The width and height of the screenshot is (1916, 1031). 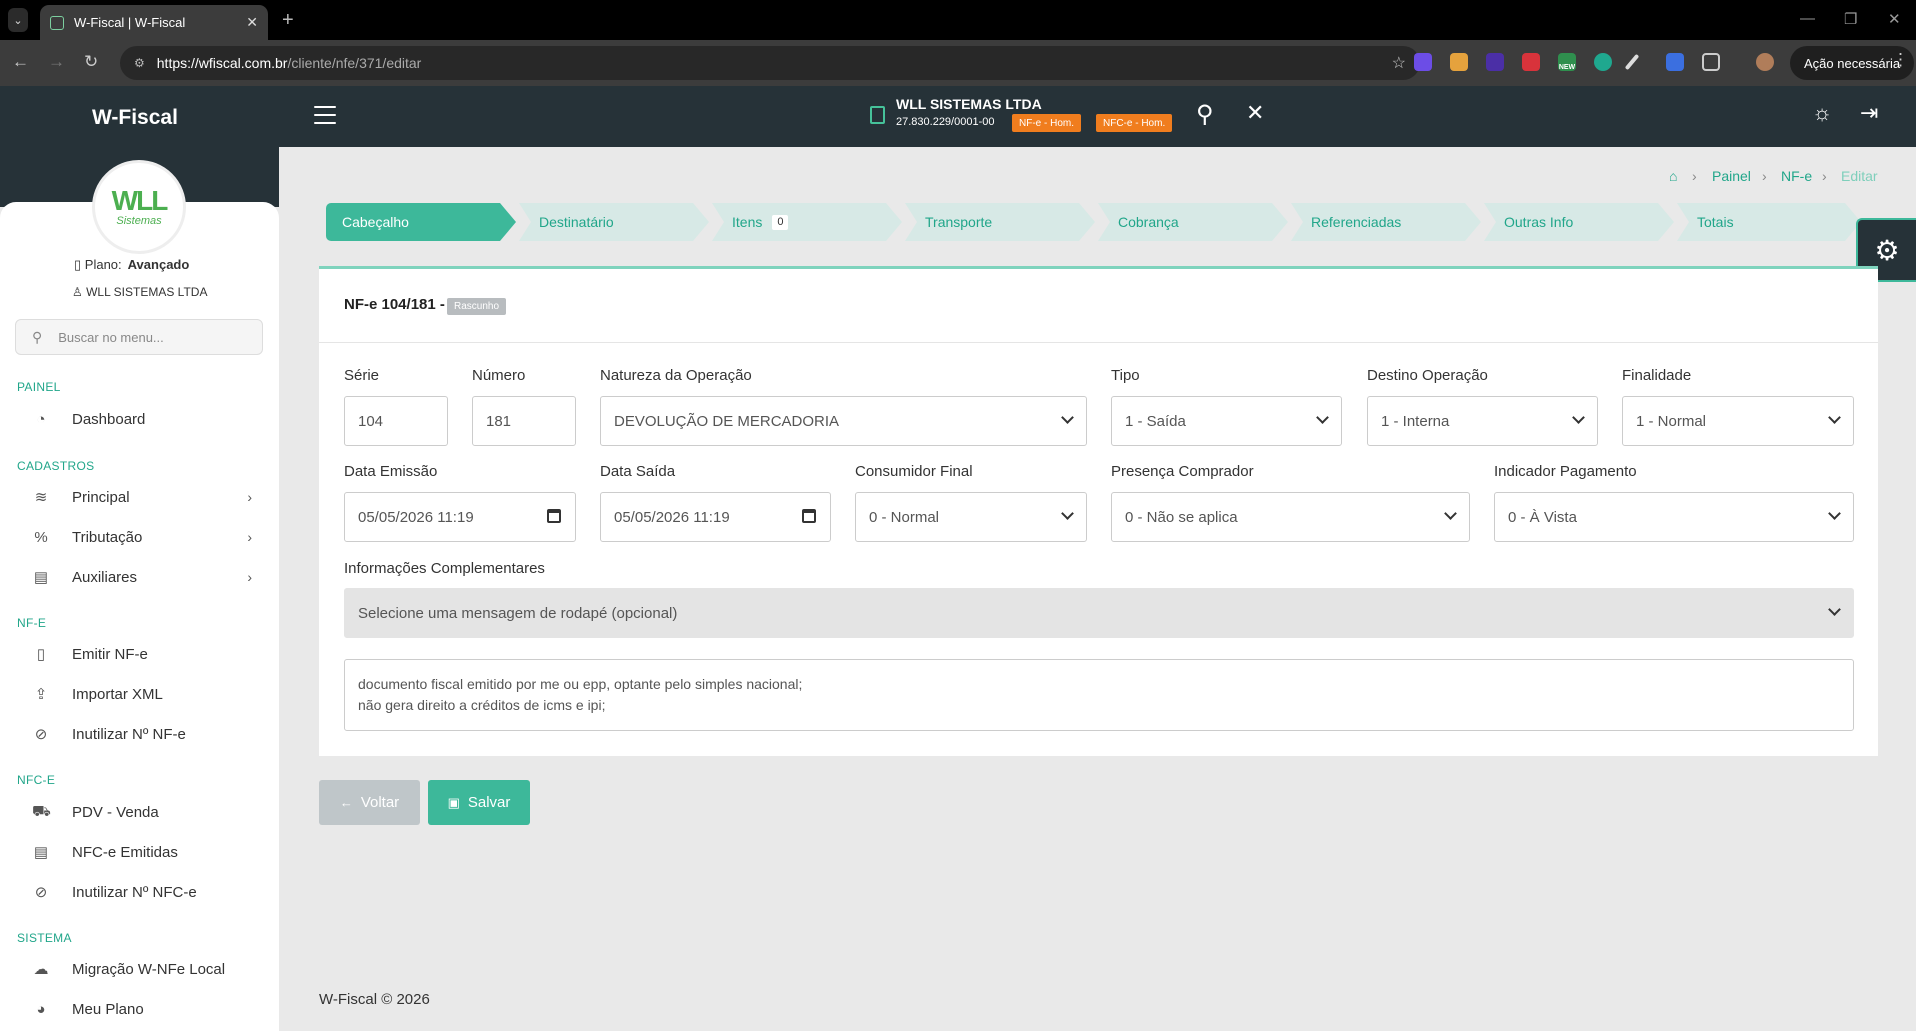 I want to click on extension-8-icon, so click(x=1675, y=62).